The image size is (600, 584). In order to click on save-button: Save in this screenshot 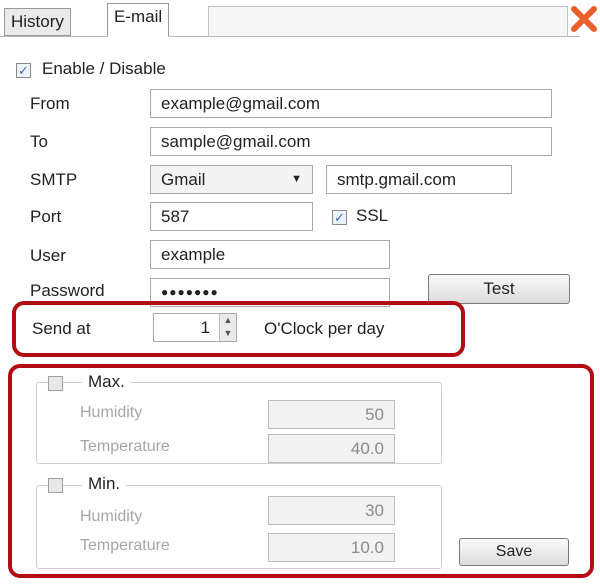, I will do `click(514, 552)`.